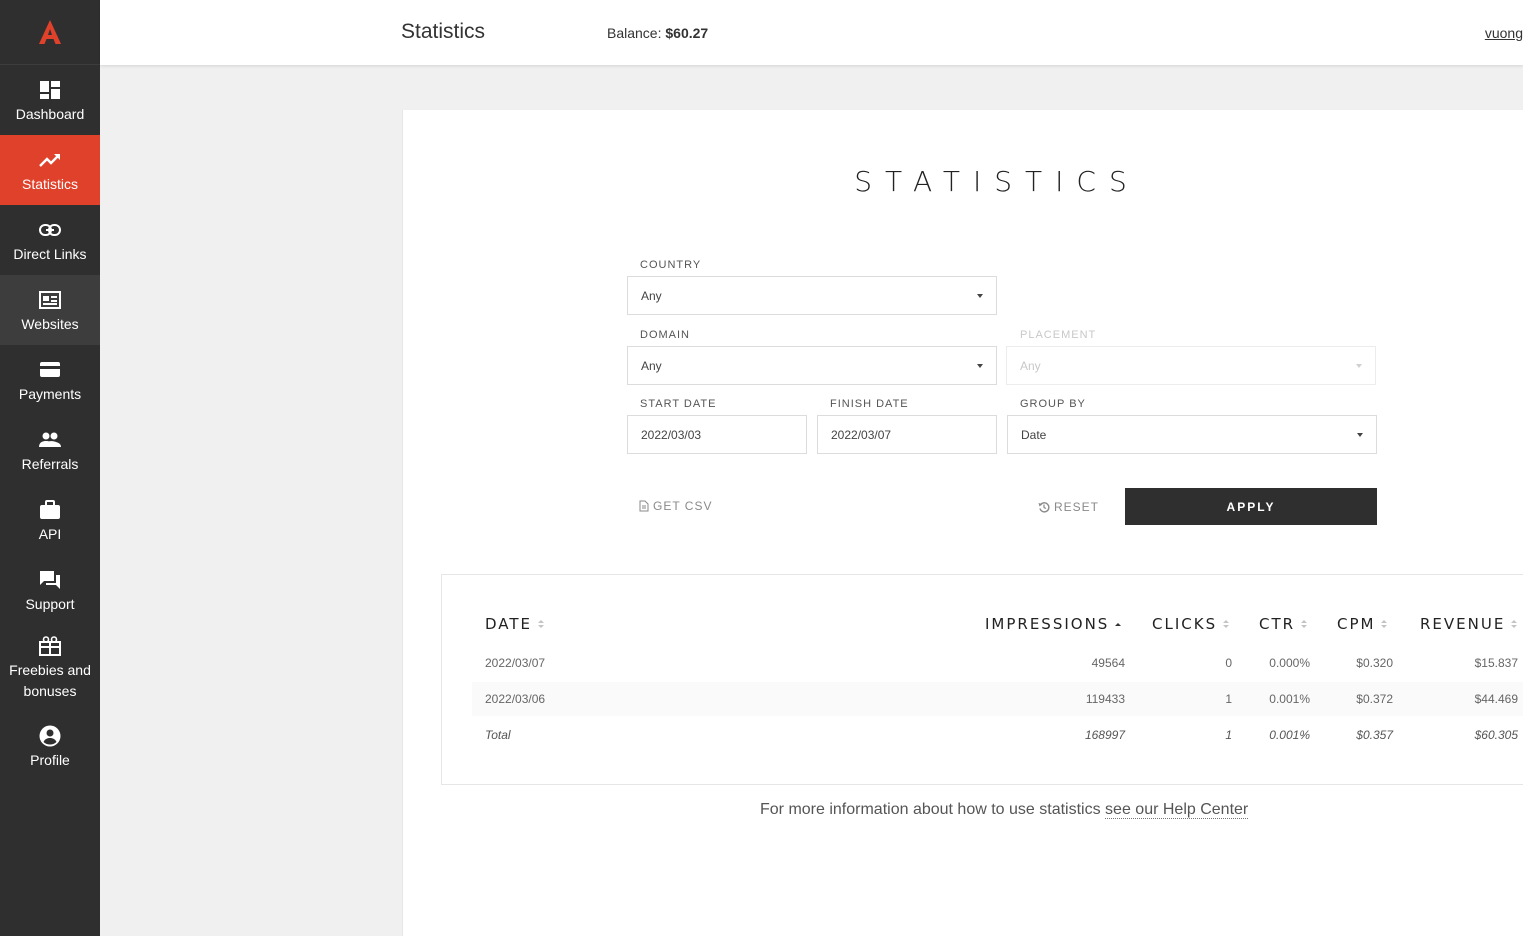 This screenshot has height=936, width=1523. I want to click on gift-icon, so click(50, 646).